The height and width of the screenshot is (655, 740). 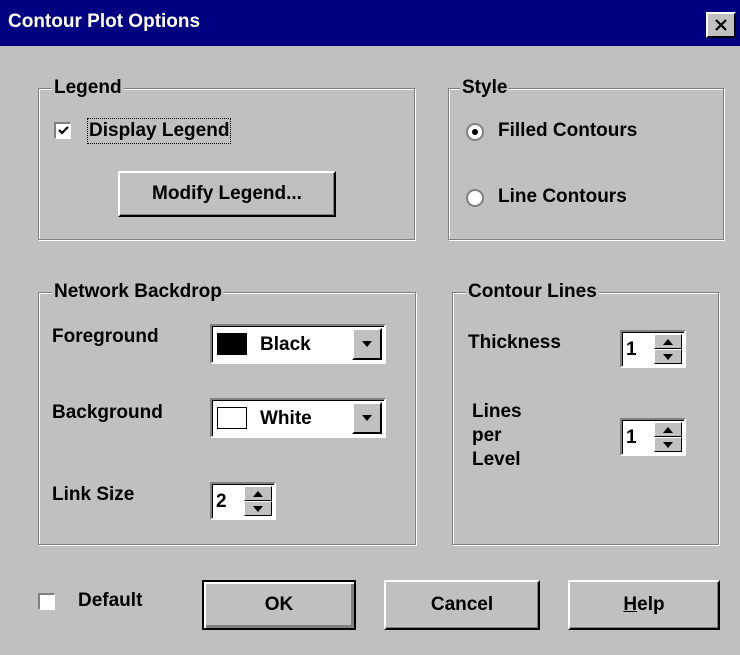 What do you see at coordinates (232, 418) in the screenshot?
I see `background-color-swatch` at bounding box center [232, 418].